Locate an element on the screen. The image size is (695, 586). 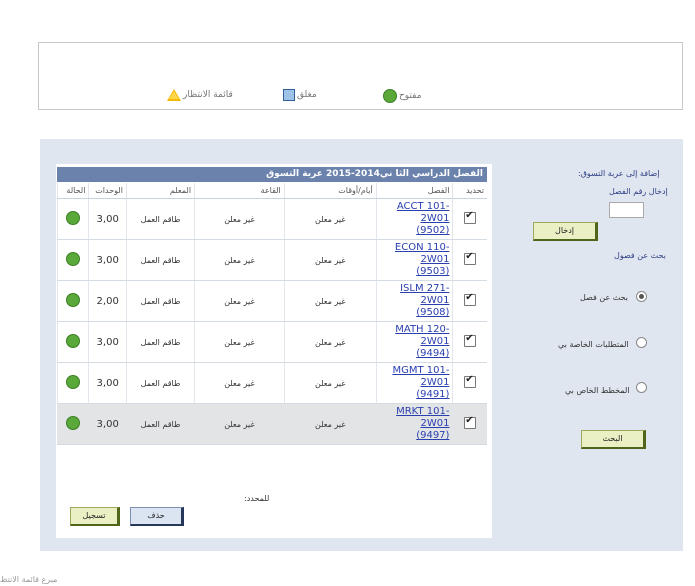
class-cell: ECON 110- 2W01 (9503) is located at coordinates (414, 260).